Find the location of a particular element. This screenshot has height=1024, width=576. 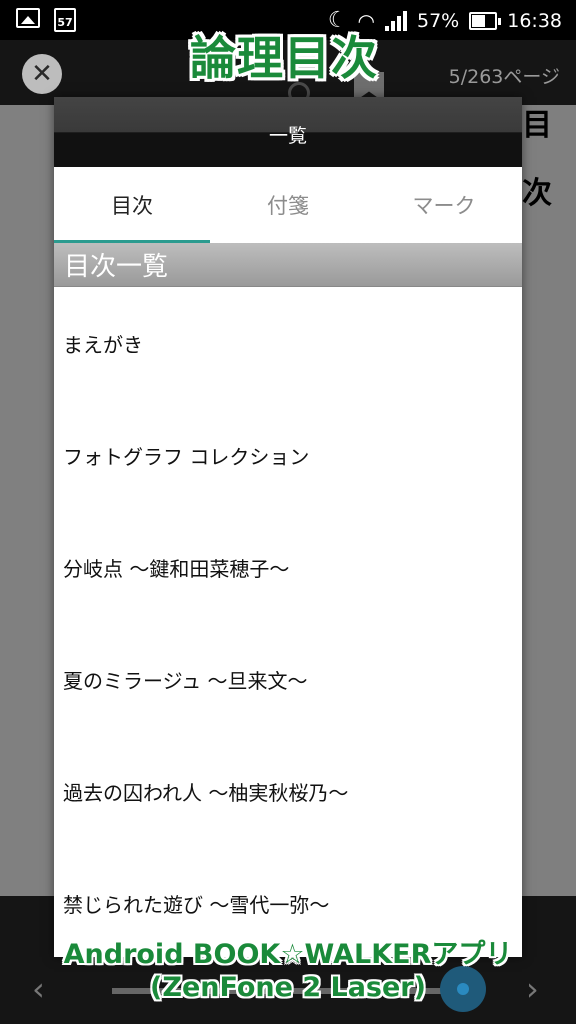

toc-item: 夏のミラージュ 〜旦来文〜 is located at coordinates (288, 679).